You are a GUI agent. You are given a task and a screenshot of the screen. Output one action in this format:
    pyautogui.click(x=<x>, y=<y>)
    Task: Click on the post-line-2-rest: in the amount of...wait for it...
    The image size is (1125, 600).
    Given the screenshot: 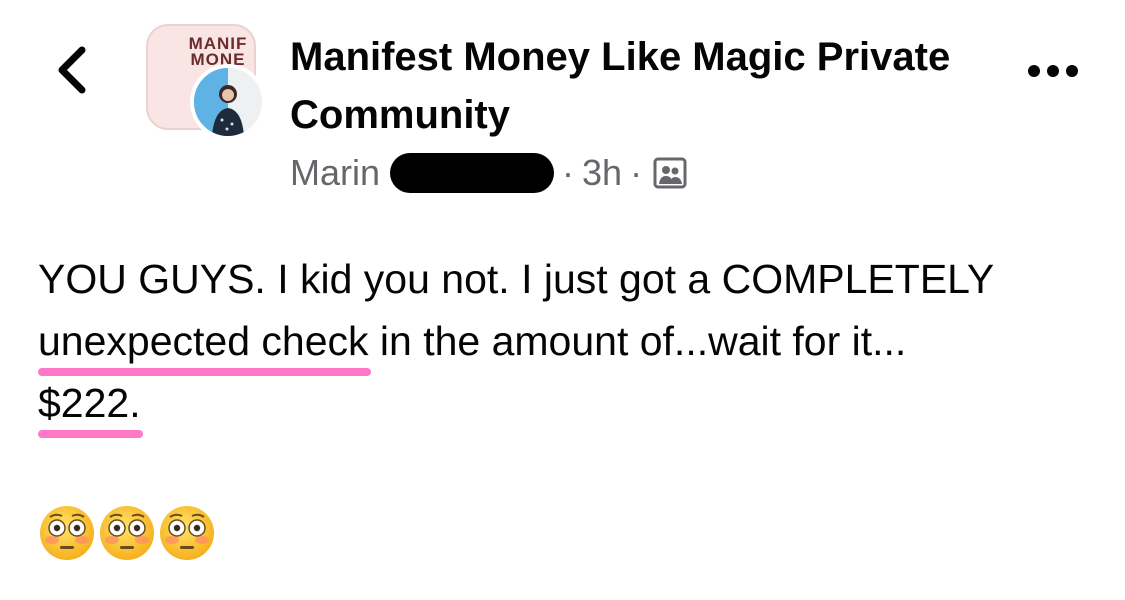 What is the action you would take?
    pyautogui.click(x=637, y=341)
    